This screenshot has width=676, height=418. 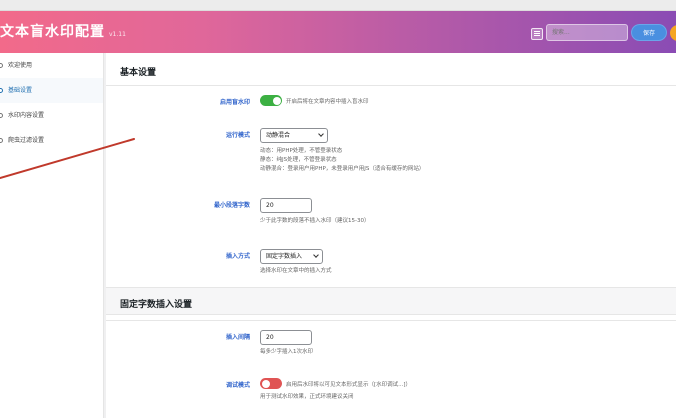 What do you see at coordinates (342, 169) in the screenshot?
I see `run-mode-help-3: 动静混合：登录用户用PHP，未登录用户用JS（适合有缓存的网站）` at bounding box center [342, 169].